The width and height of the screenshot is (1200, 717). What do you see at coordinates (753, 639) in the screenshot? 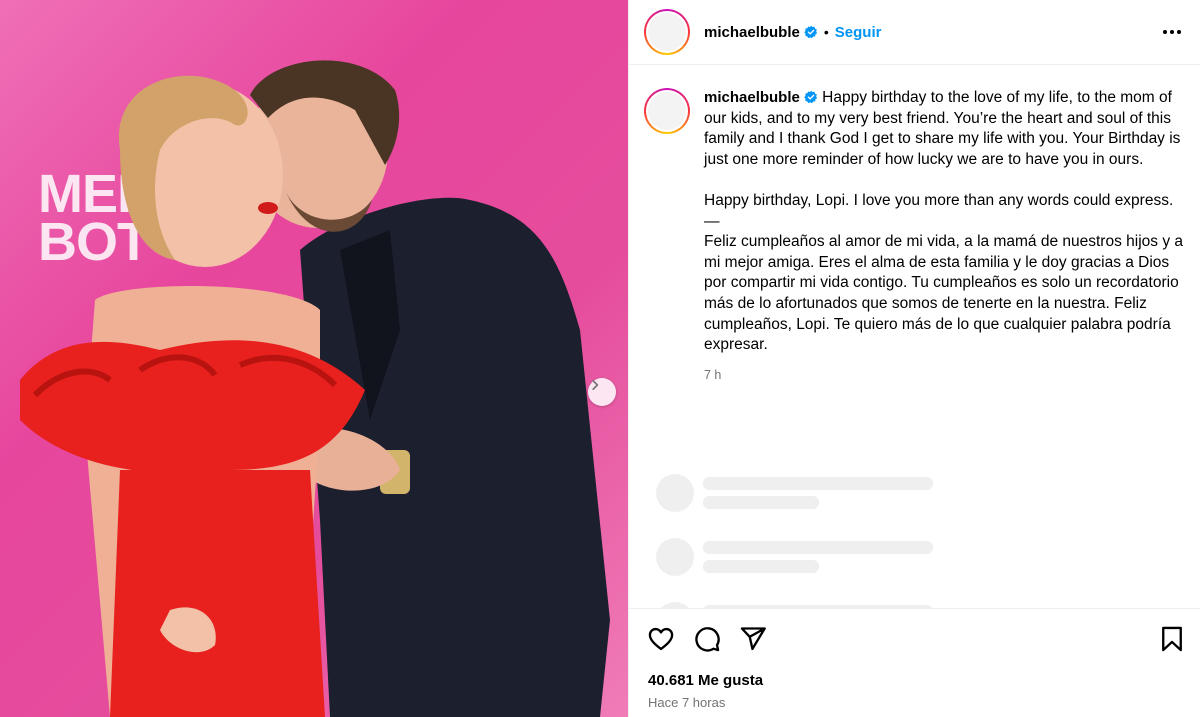
I see `send-icon` at bounding box center [753, 639].